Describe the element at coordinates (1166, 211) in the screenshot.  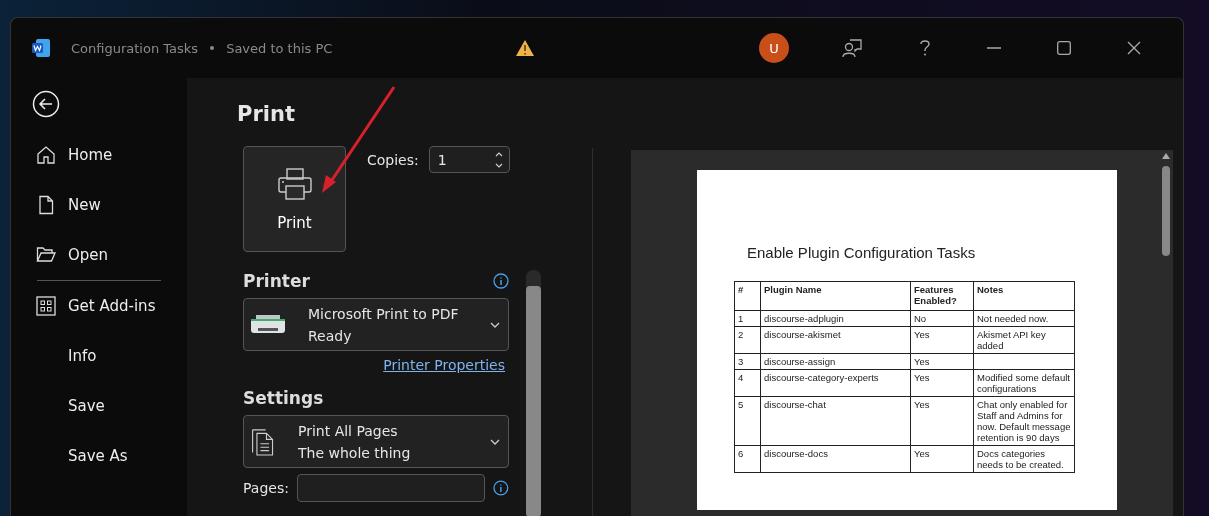
I see `scrollbar-thumb` at that location.